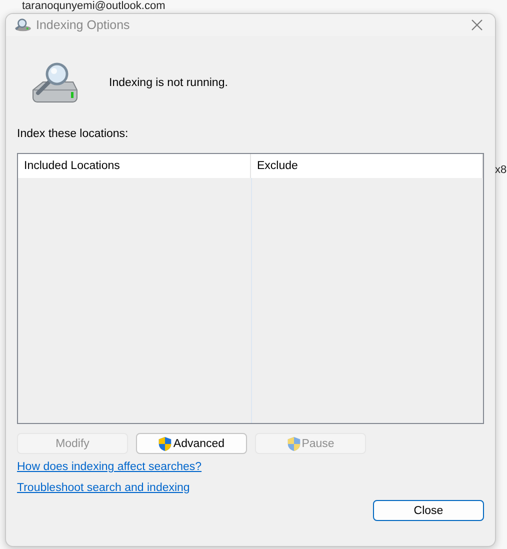  Describe the element at coordinates (477, 25) in the screenshot. I see `close-icon` at that location.